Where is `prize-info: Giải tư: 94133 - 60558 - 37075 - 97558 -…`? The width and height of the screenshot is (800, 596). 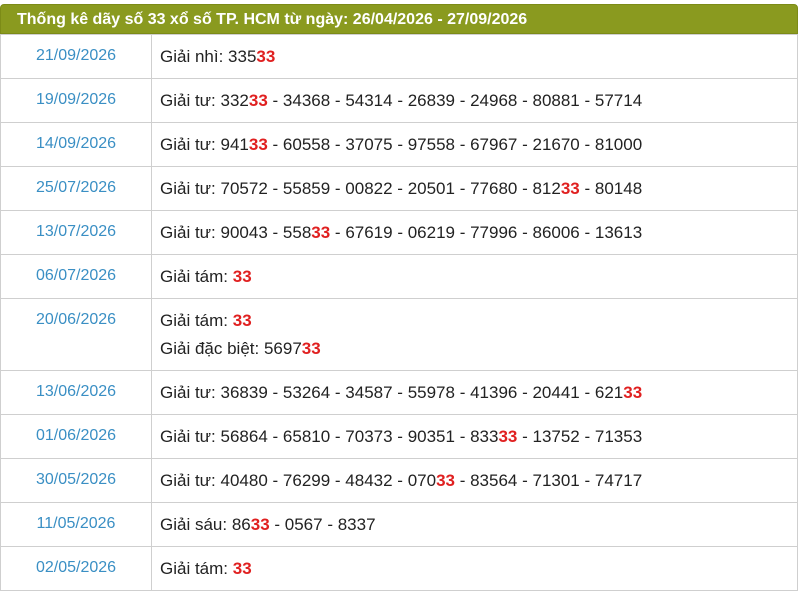
prize-info: Giải tư: 94133 - 60558 - 37075 - 97558 -… is located at coordinates (474, 144).